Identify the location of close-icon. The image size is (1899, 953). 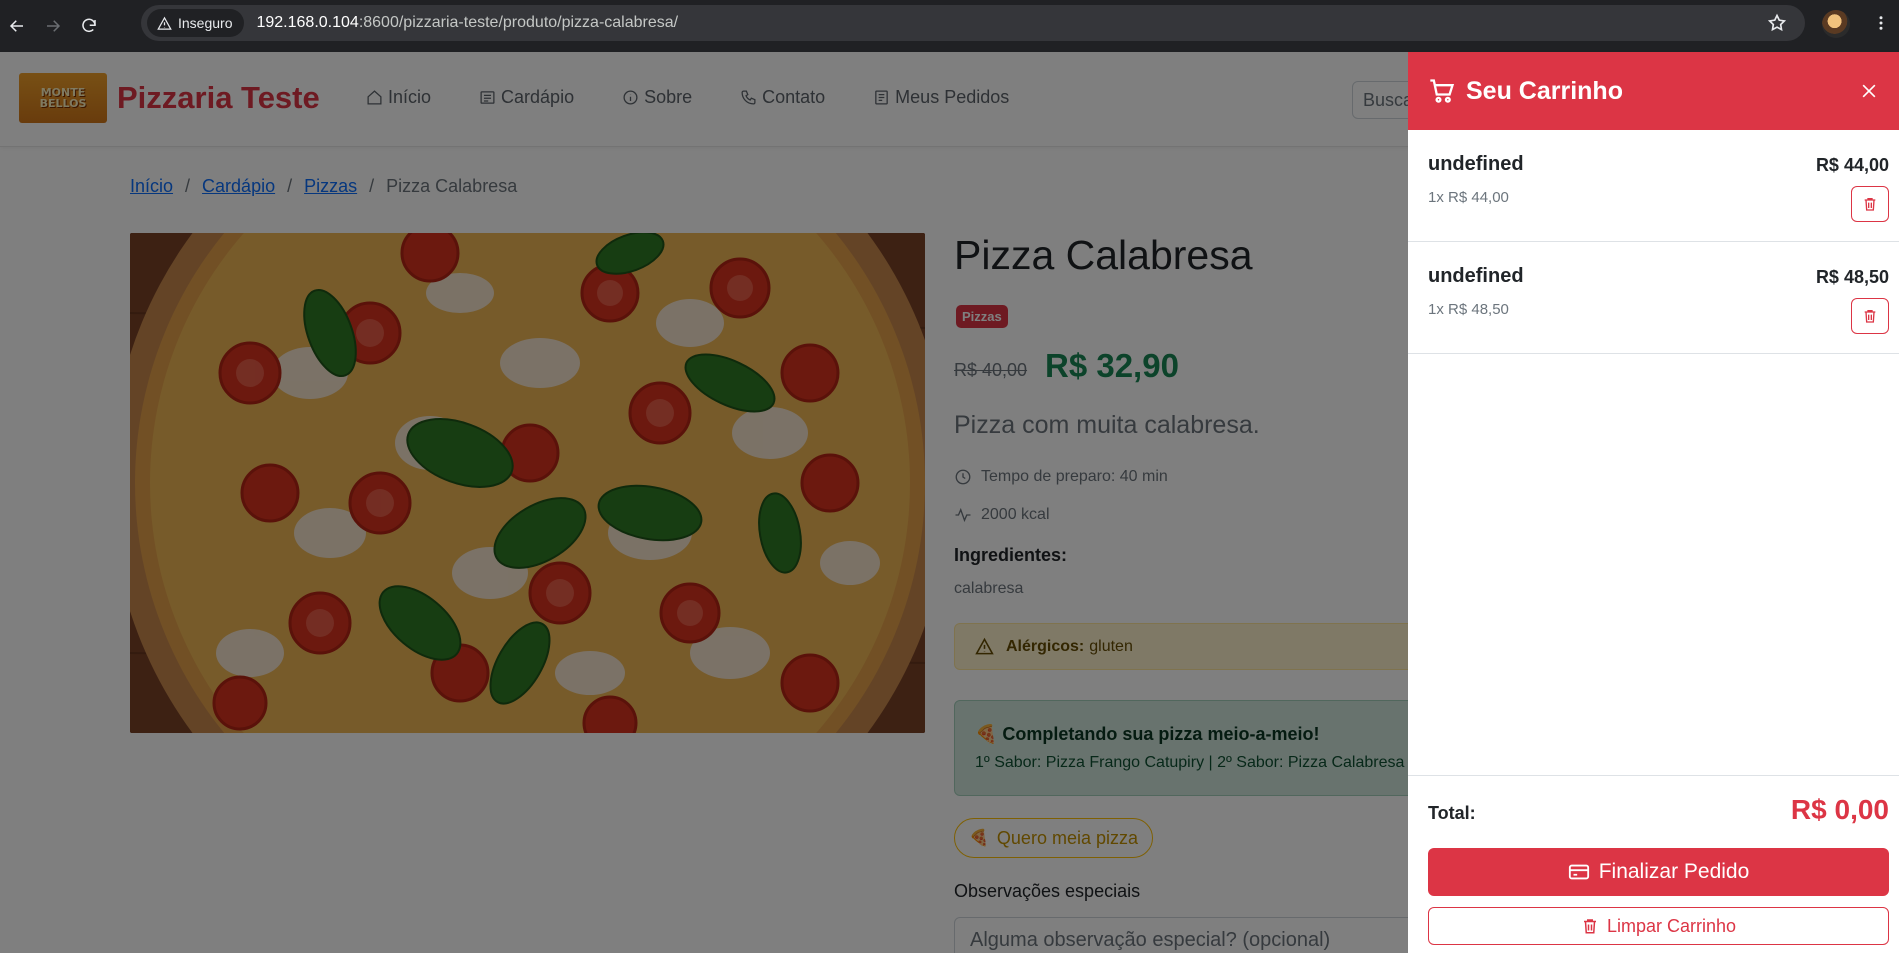
(1874, 91).